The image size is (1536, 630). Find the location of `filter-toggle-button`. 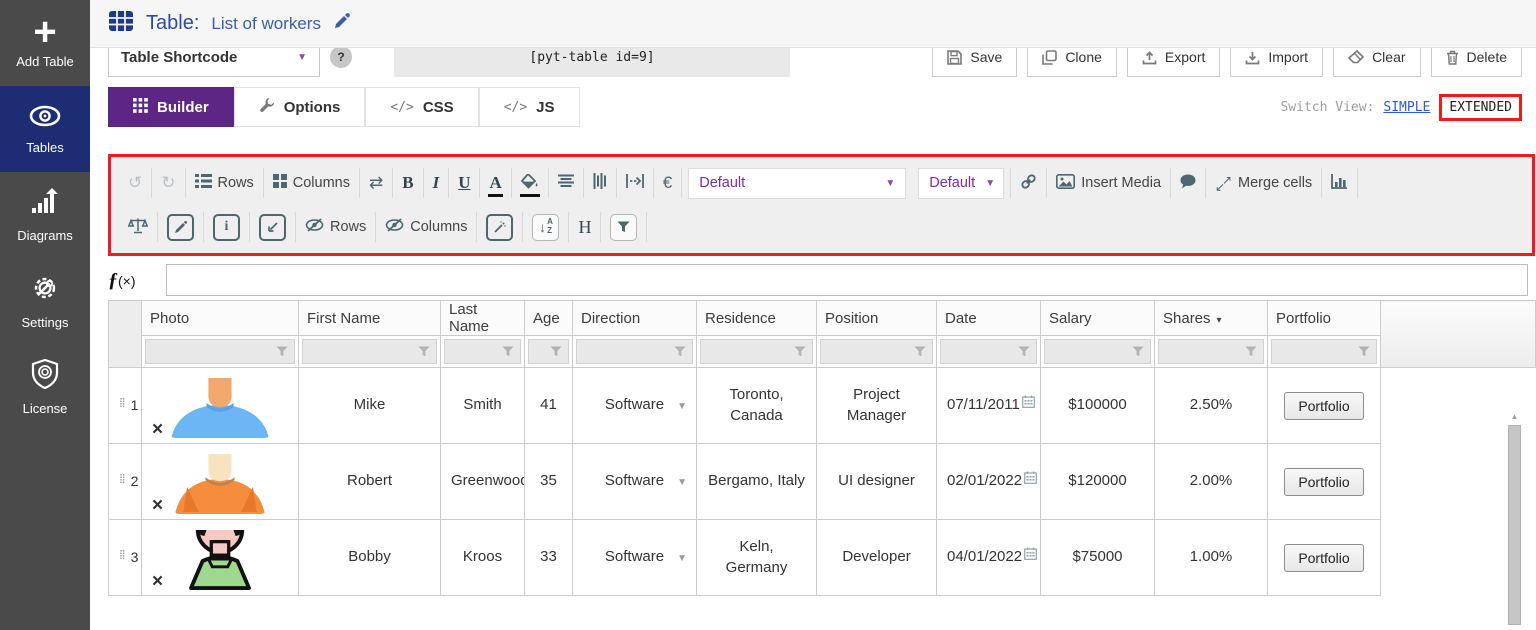

filter-toggle-button is located at coordinates (623, 227).